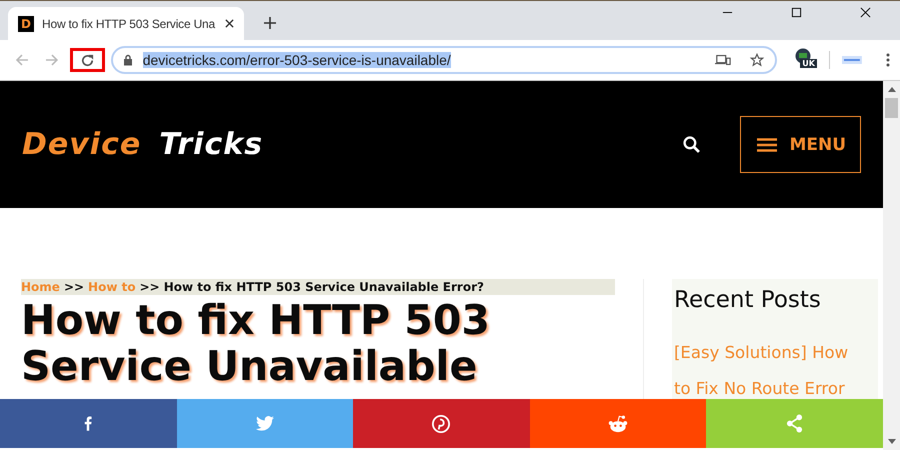  I want to click on site-logo: Device, so click(82, 144).